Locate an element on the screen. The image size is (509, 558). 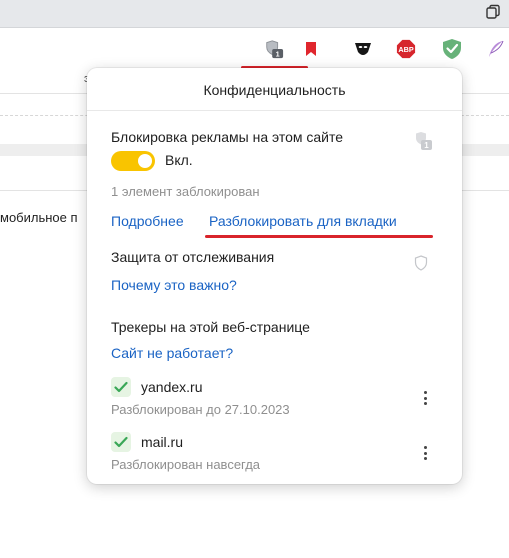
site-broken-link: Сайт не работает? is located at coordinates (172, 353).